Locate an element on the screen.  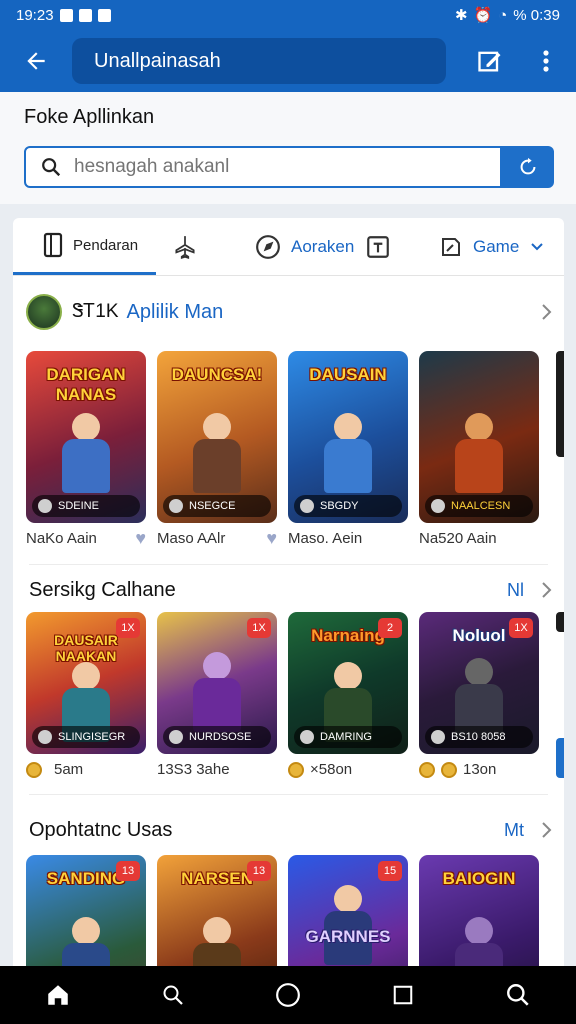
system-nav-bar is located at coordinates (288, 995).